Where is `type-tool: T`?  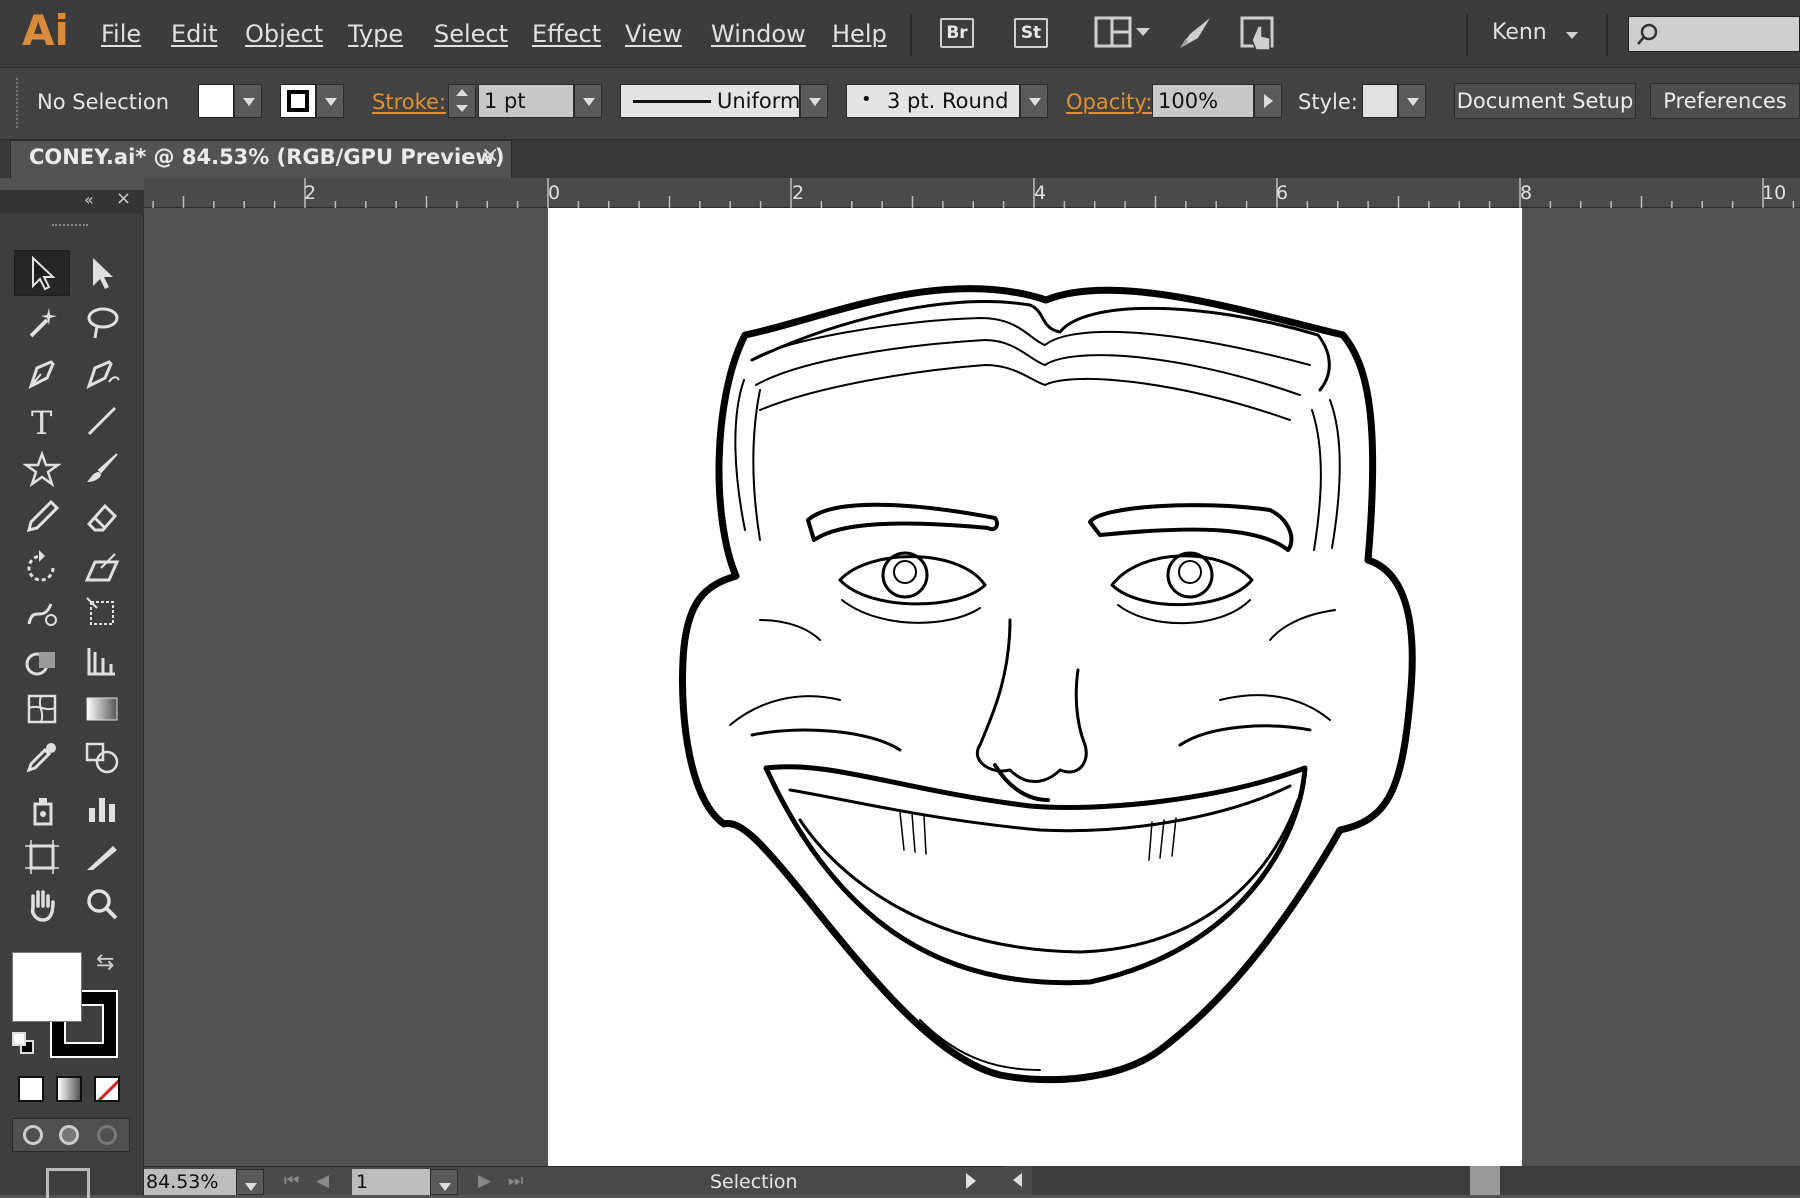 type-tool: T is located at coordinates (42, 421).